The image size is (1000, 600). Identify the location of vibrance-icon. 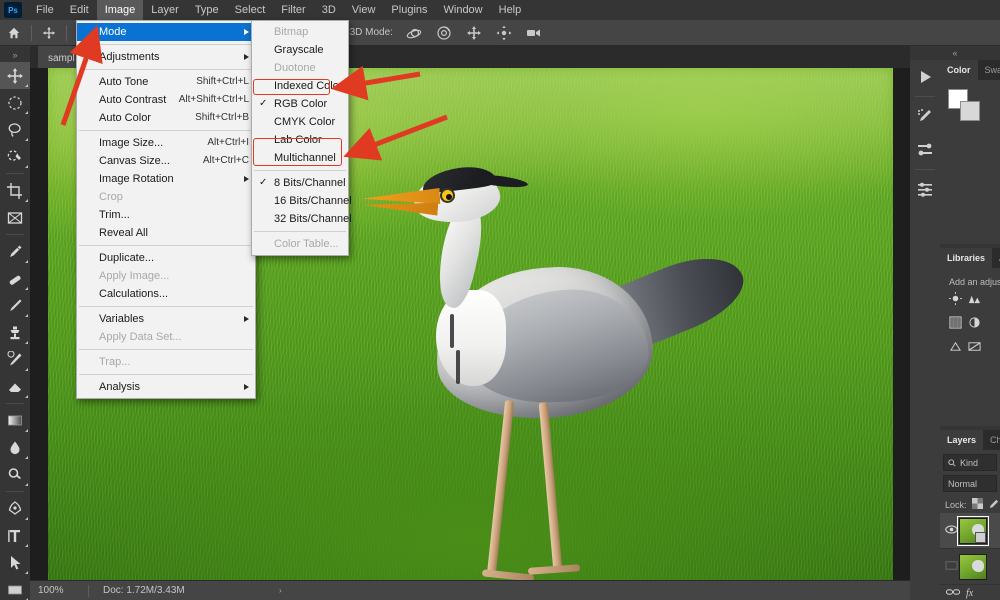
(955, 349).